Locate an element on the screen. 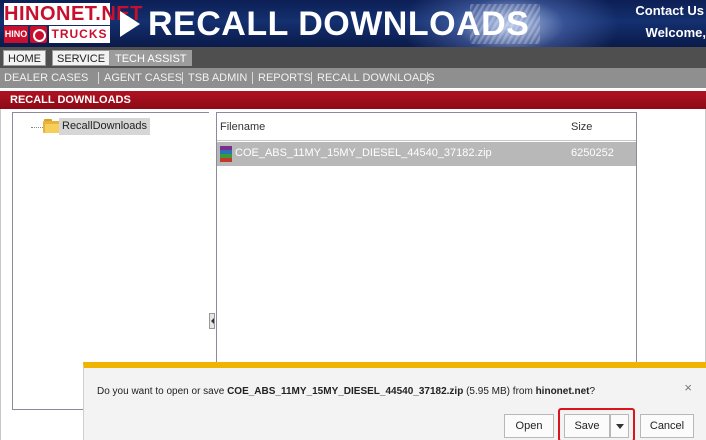 This screenshot has height=440, width=706. hinonet-logo: HINONET.NET HINO TRUCKS is located at coordinates (73, 23).